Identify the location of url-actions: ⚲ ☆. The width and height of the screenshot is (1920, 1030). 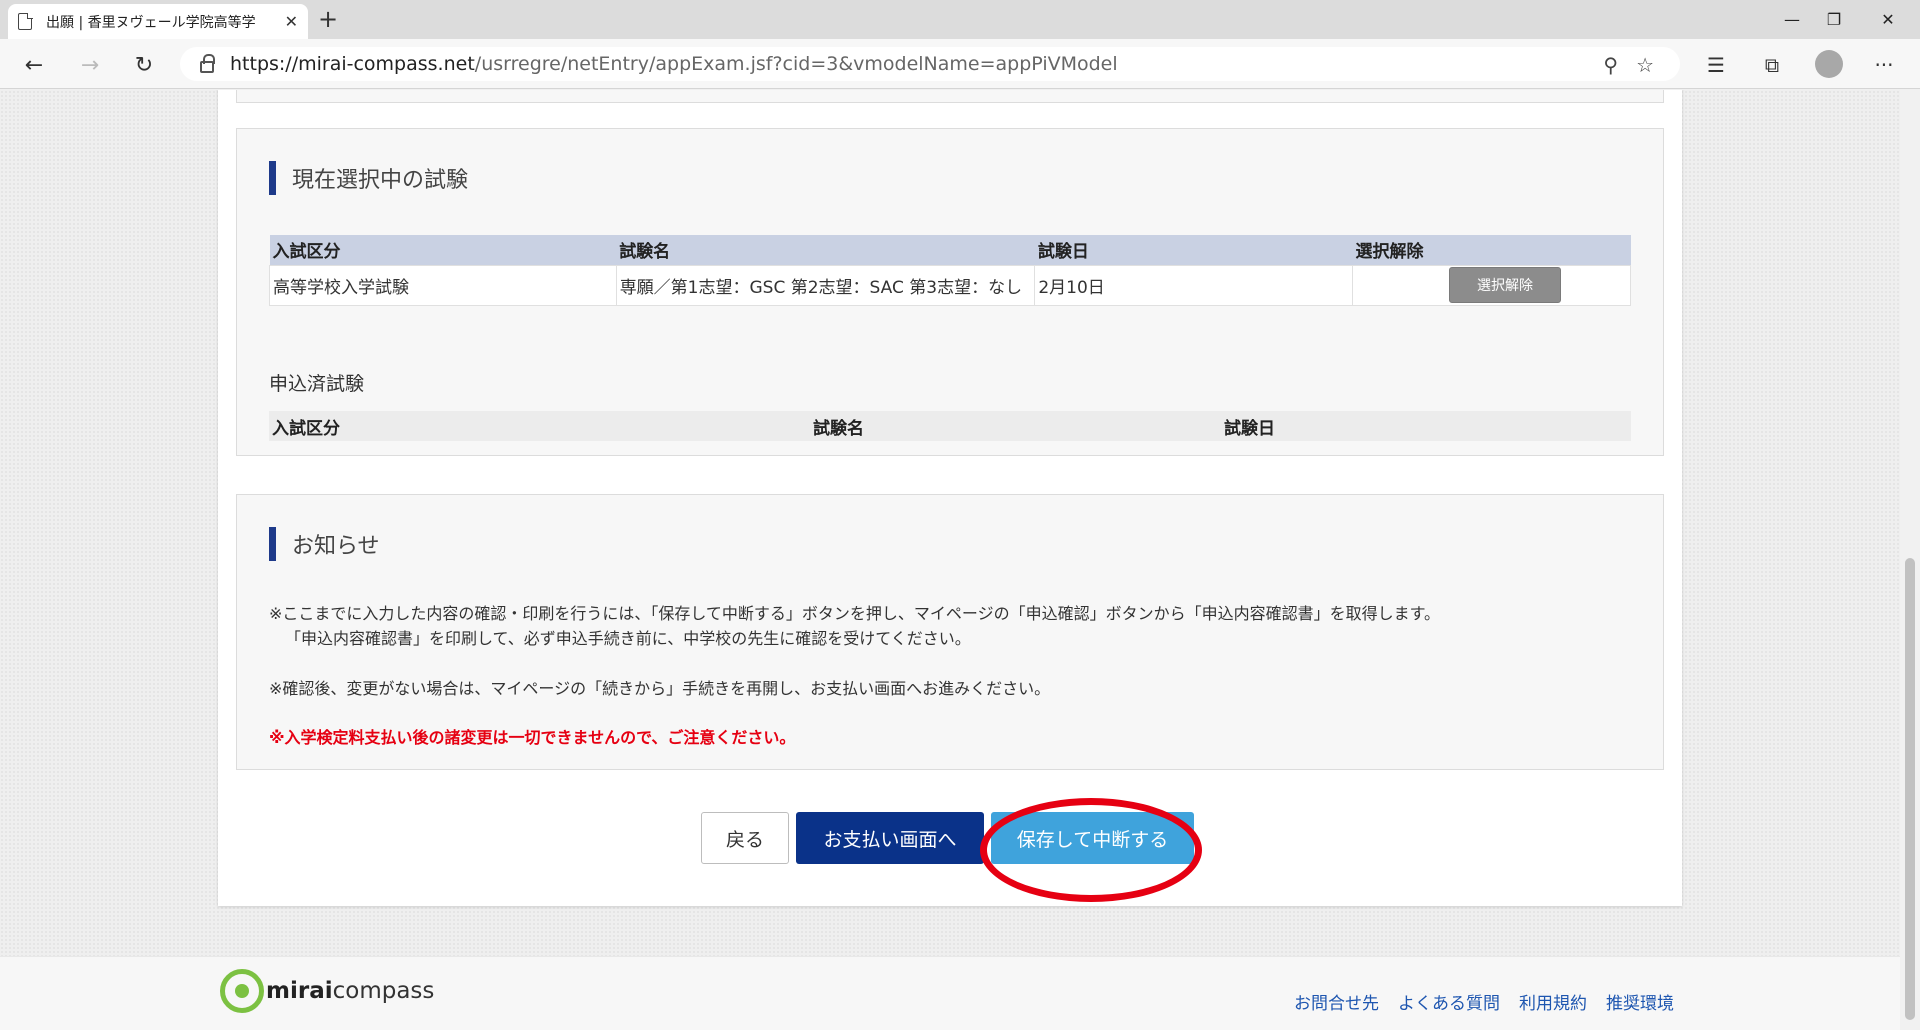
(1628, 65).